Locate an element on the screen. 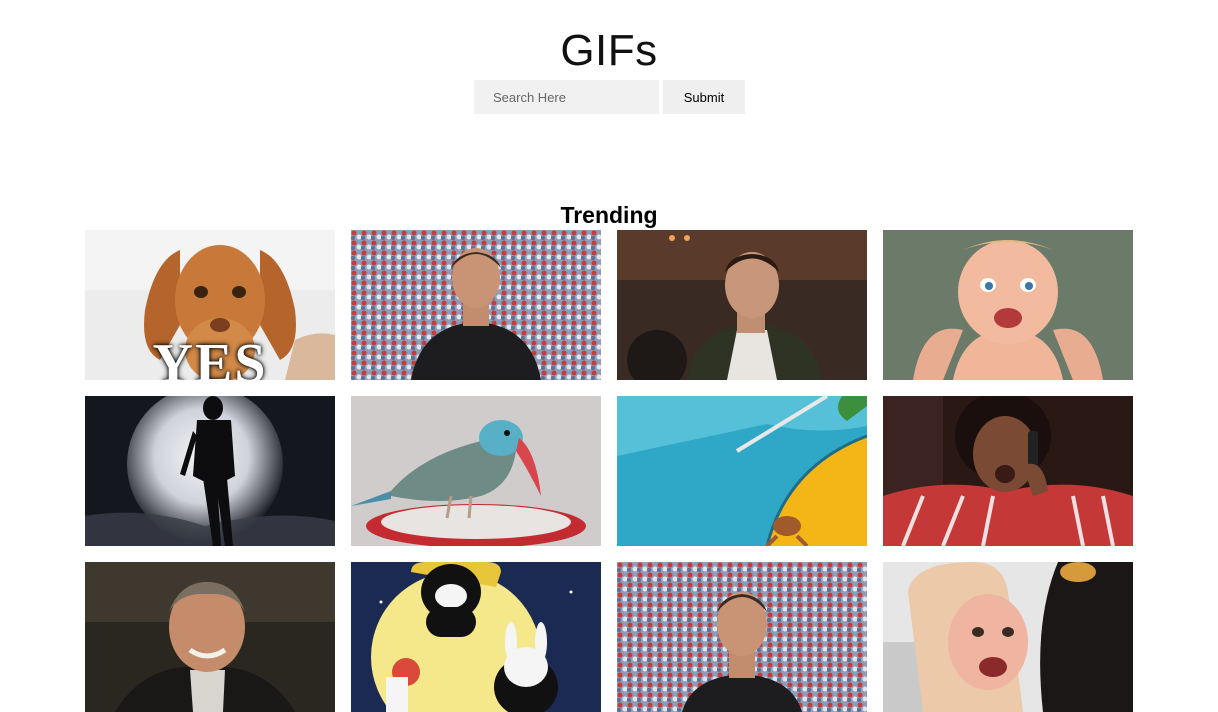 The width and height of the screenshot is (1218, 712). gif-tile-man-jacket is located at coordinates (742, 305).